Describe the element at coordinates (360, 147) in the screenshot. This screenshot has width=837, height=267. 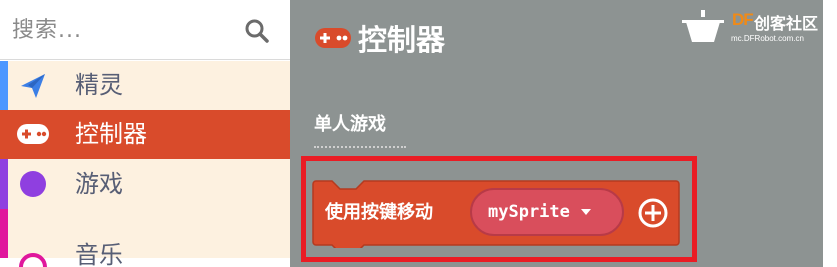
I see `section-divider` at that location.